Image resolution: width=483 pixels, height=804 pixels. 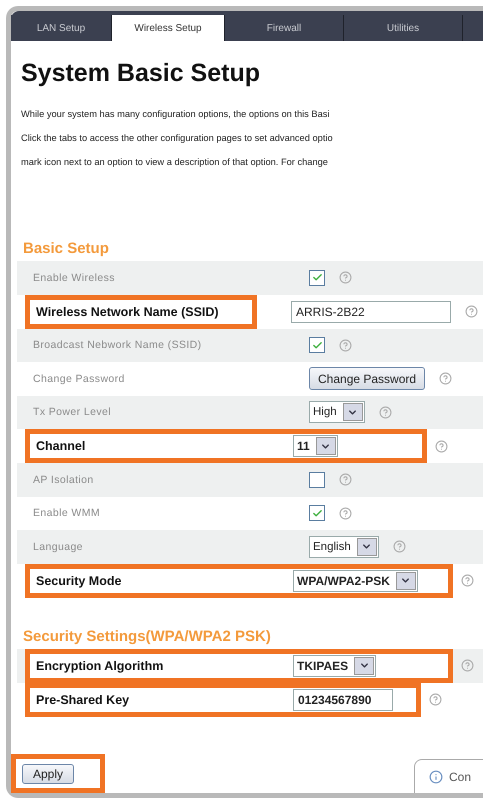 I want to click on section-heading: Security Settings(WPA/WPA2 PSK), so click(x=147, y=636).